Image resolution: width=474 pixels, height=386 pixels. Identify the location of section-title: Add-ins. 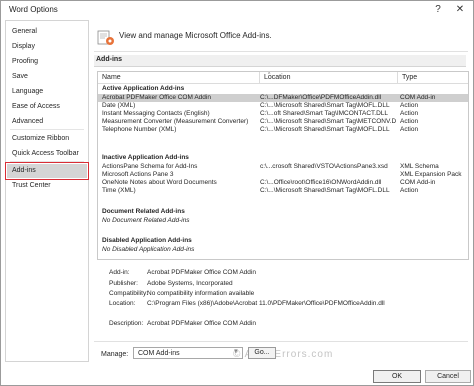
(109, 59).